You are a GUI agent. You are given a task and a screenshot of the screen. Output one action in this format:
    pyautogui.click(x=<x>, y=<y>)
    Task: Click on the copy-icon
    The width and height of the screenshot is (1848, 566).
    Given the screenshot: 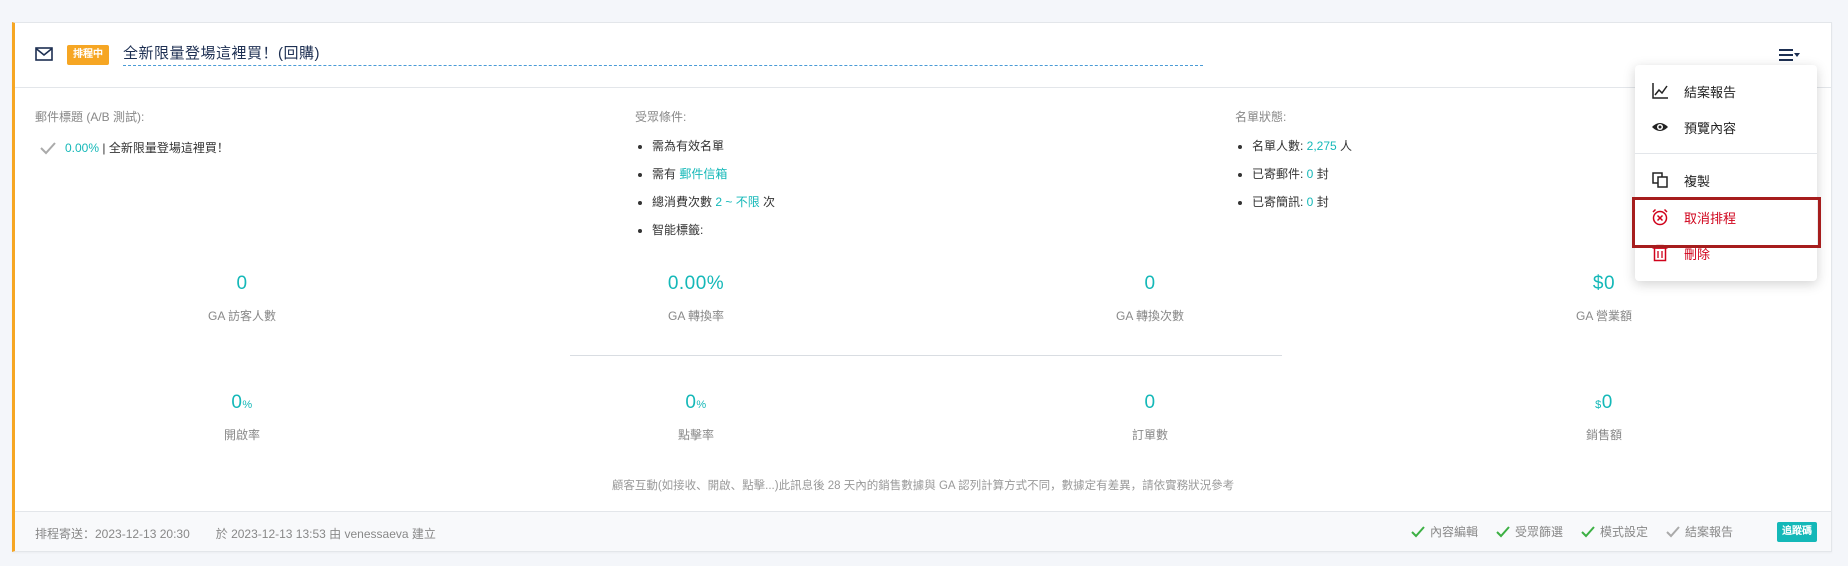 What is the action you would take?
    pyautogui.click(x=1660, y=180)
    